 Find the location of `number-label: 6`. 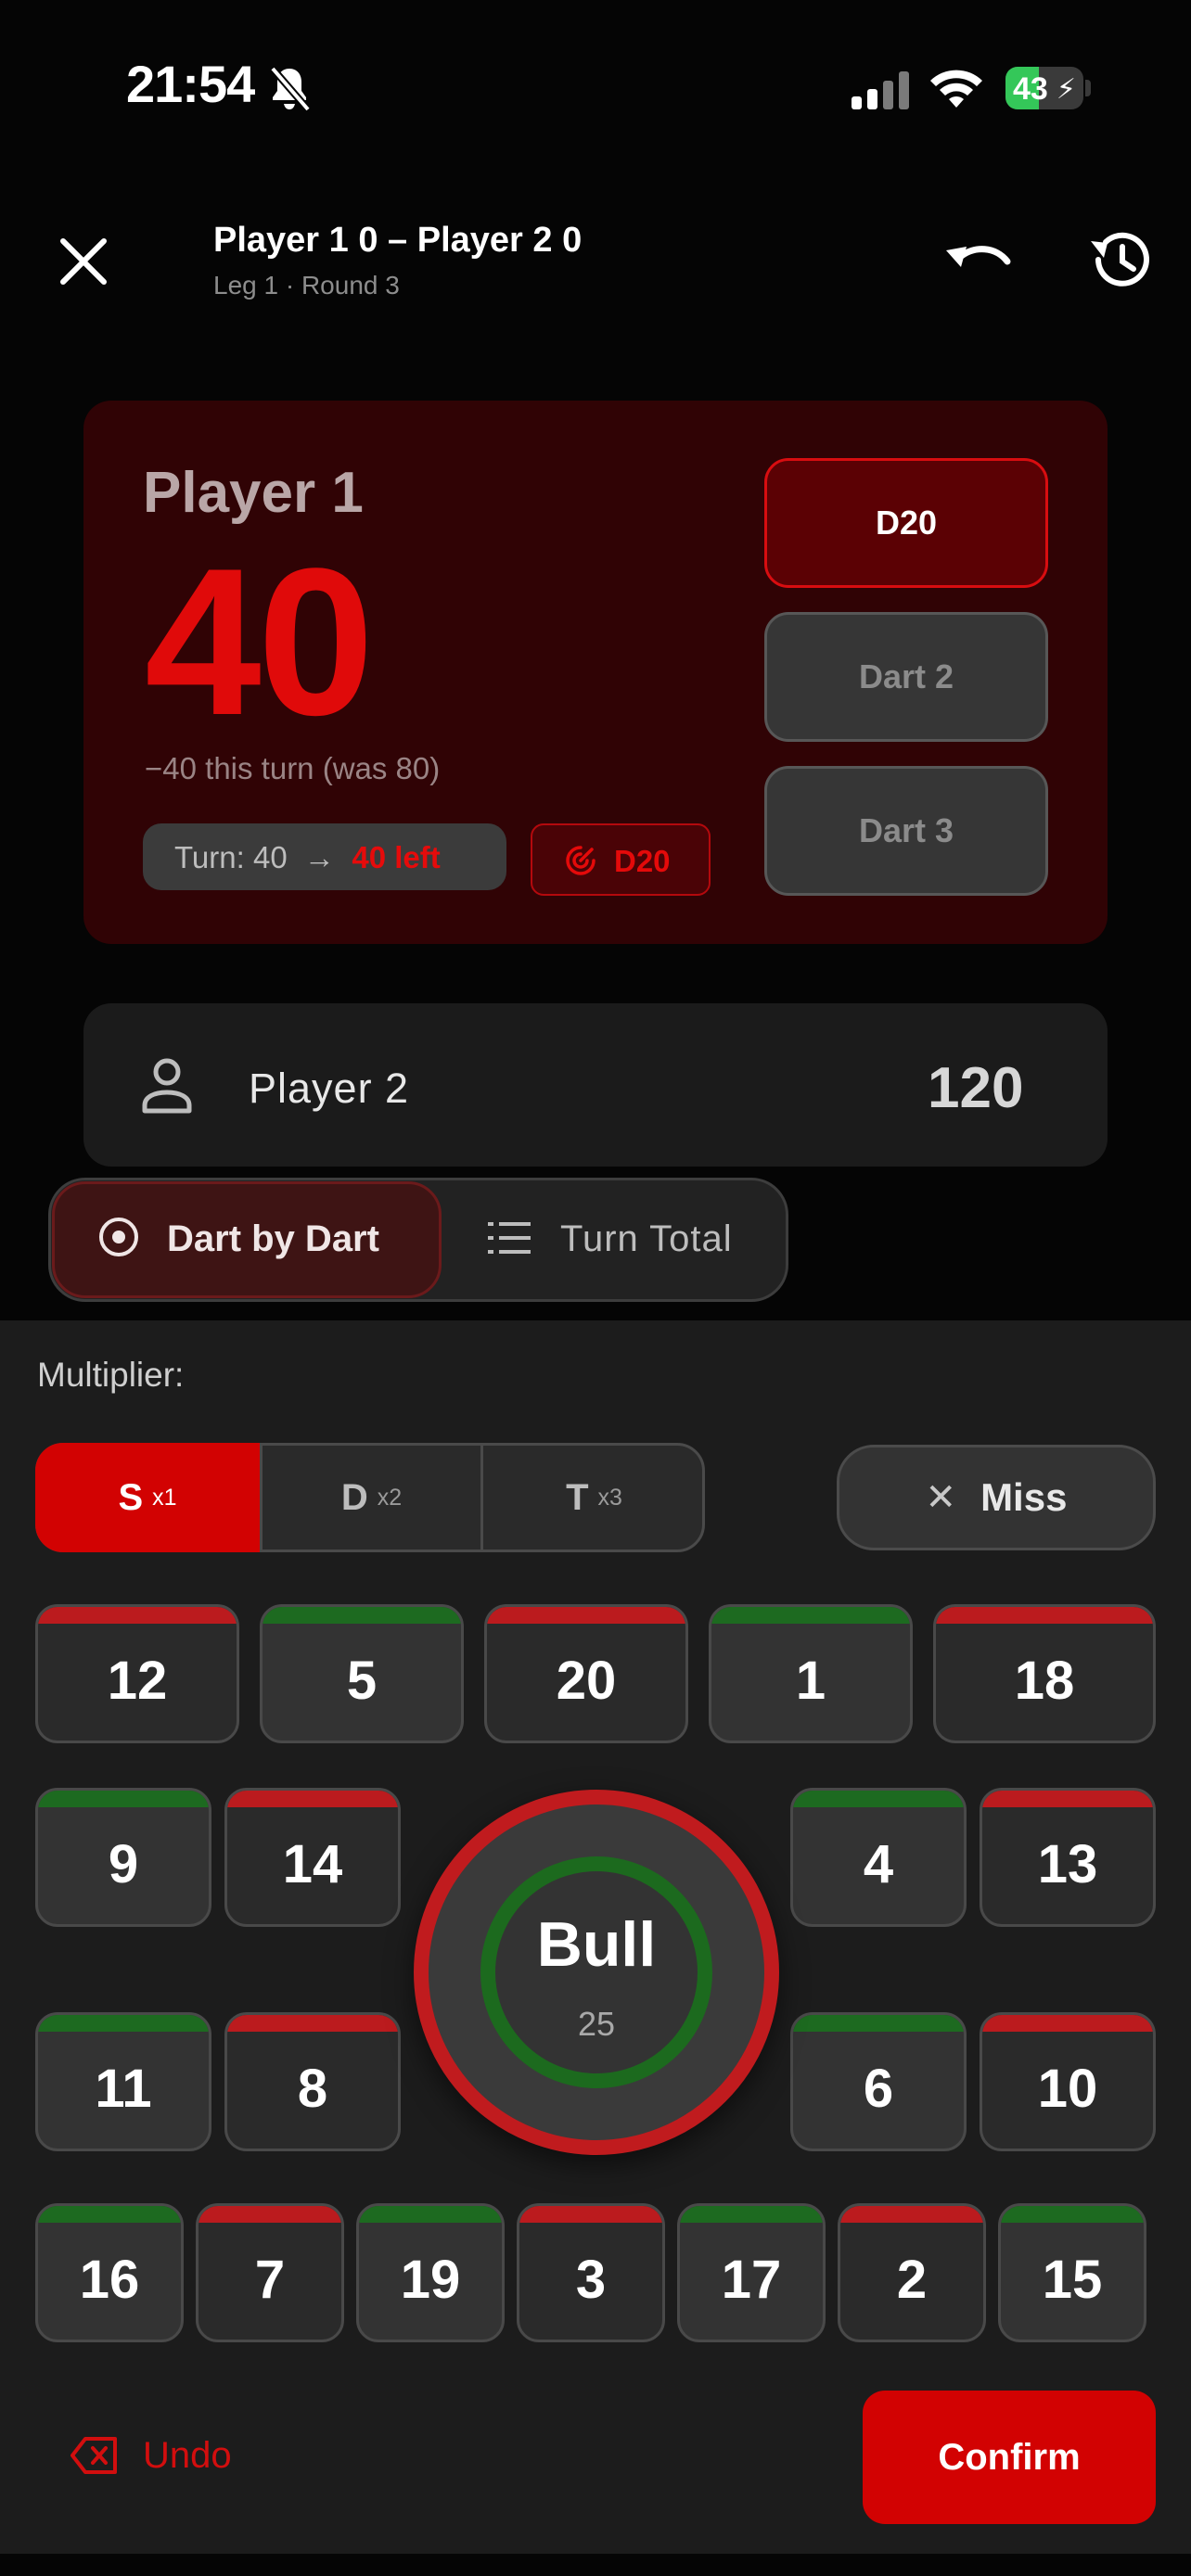

number-label: 6 is located at coordinates (879, 2088).